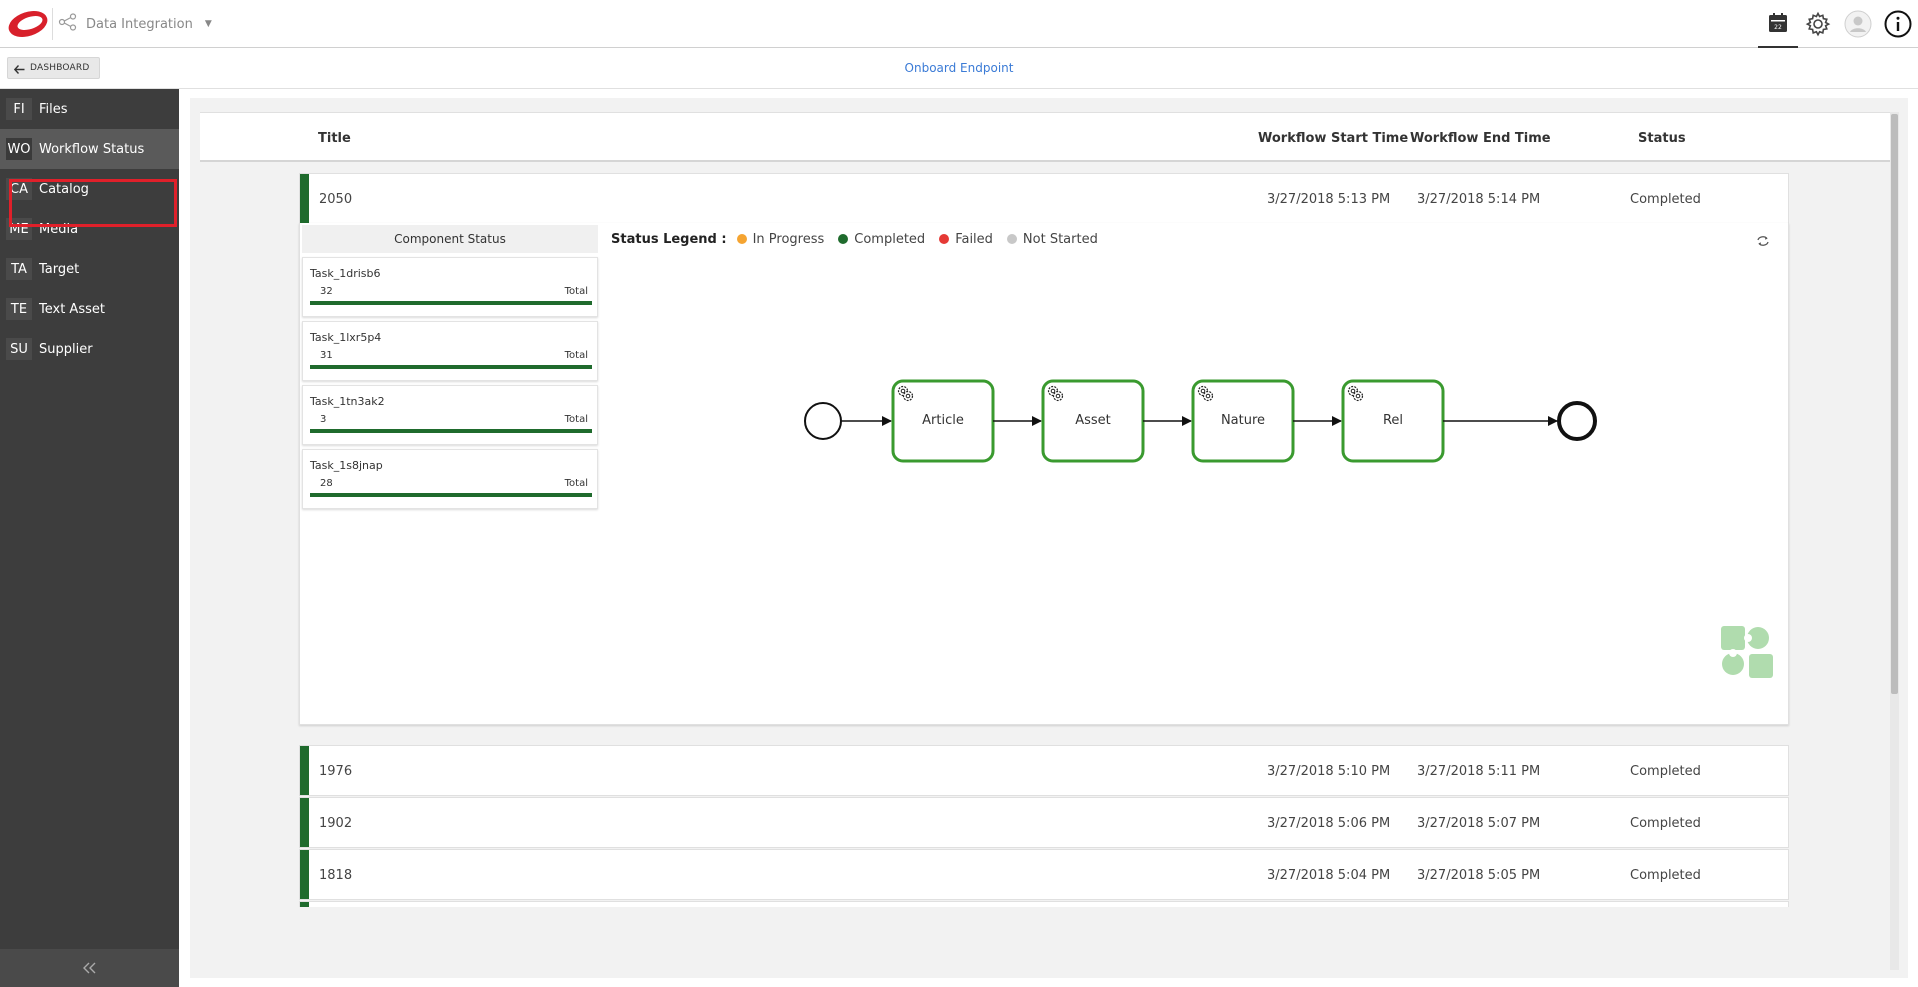 Image resolution: width=1918 pixels, height=987 pixels. What do you see at coordinates (19, 109) in the screenshot?
I see `sidebar-item-abbr: FI` at bounding box center [19, 109].